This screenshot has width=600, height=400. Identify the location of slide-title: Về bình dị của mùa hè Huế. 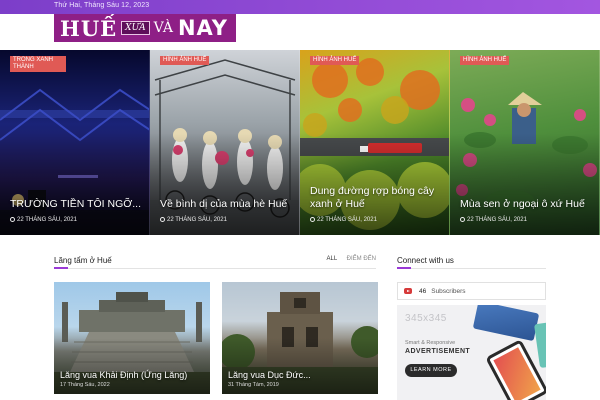
(225, 204).